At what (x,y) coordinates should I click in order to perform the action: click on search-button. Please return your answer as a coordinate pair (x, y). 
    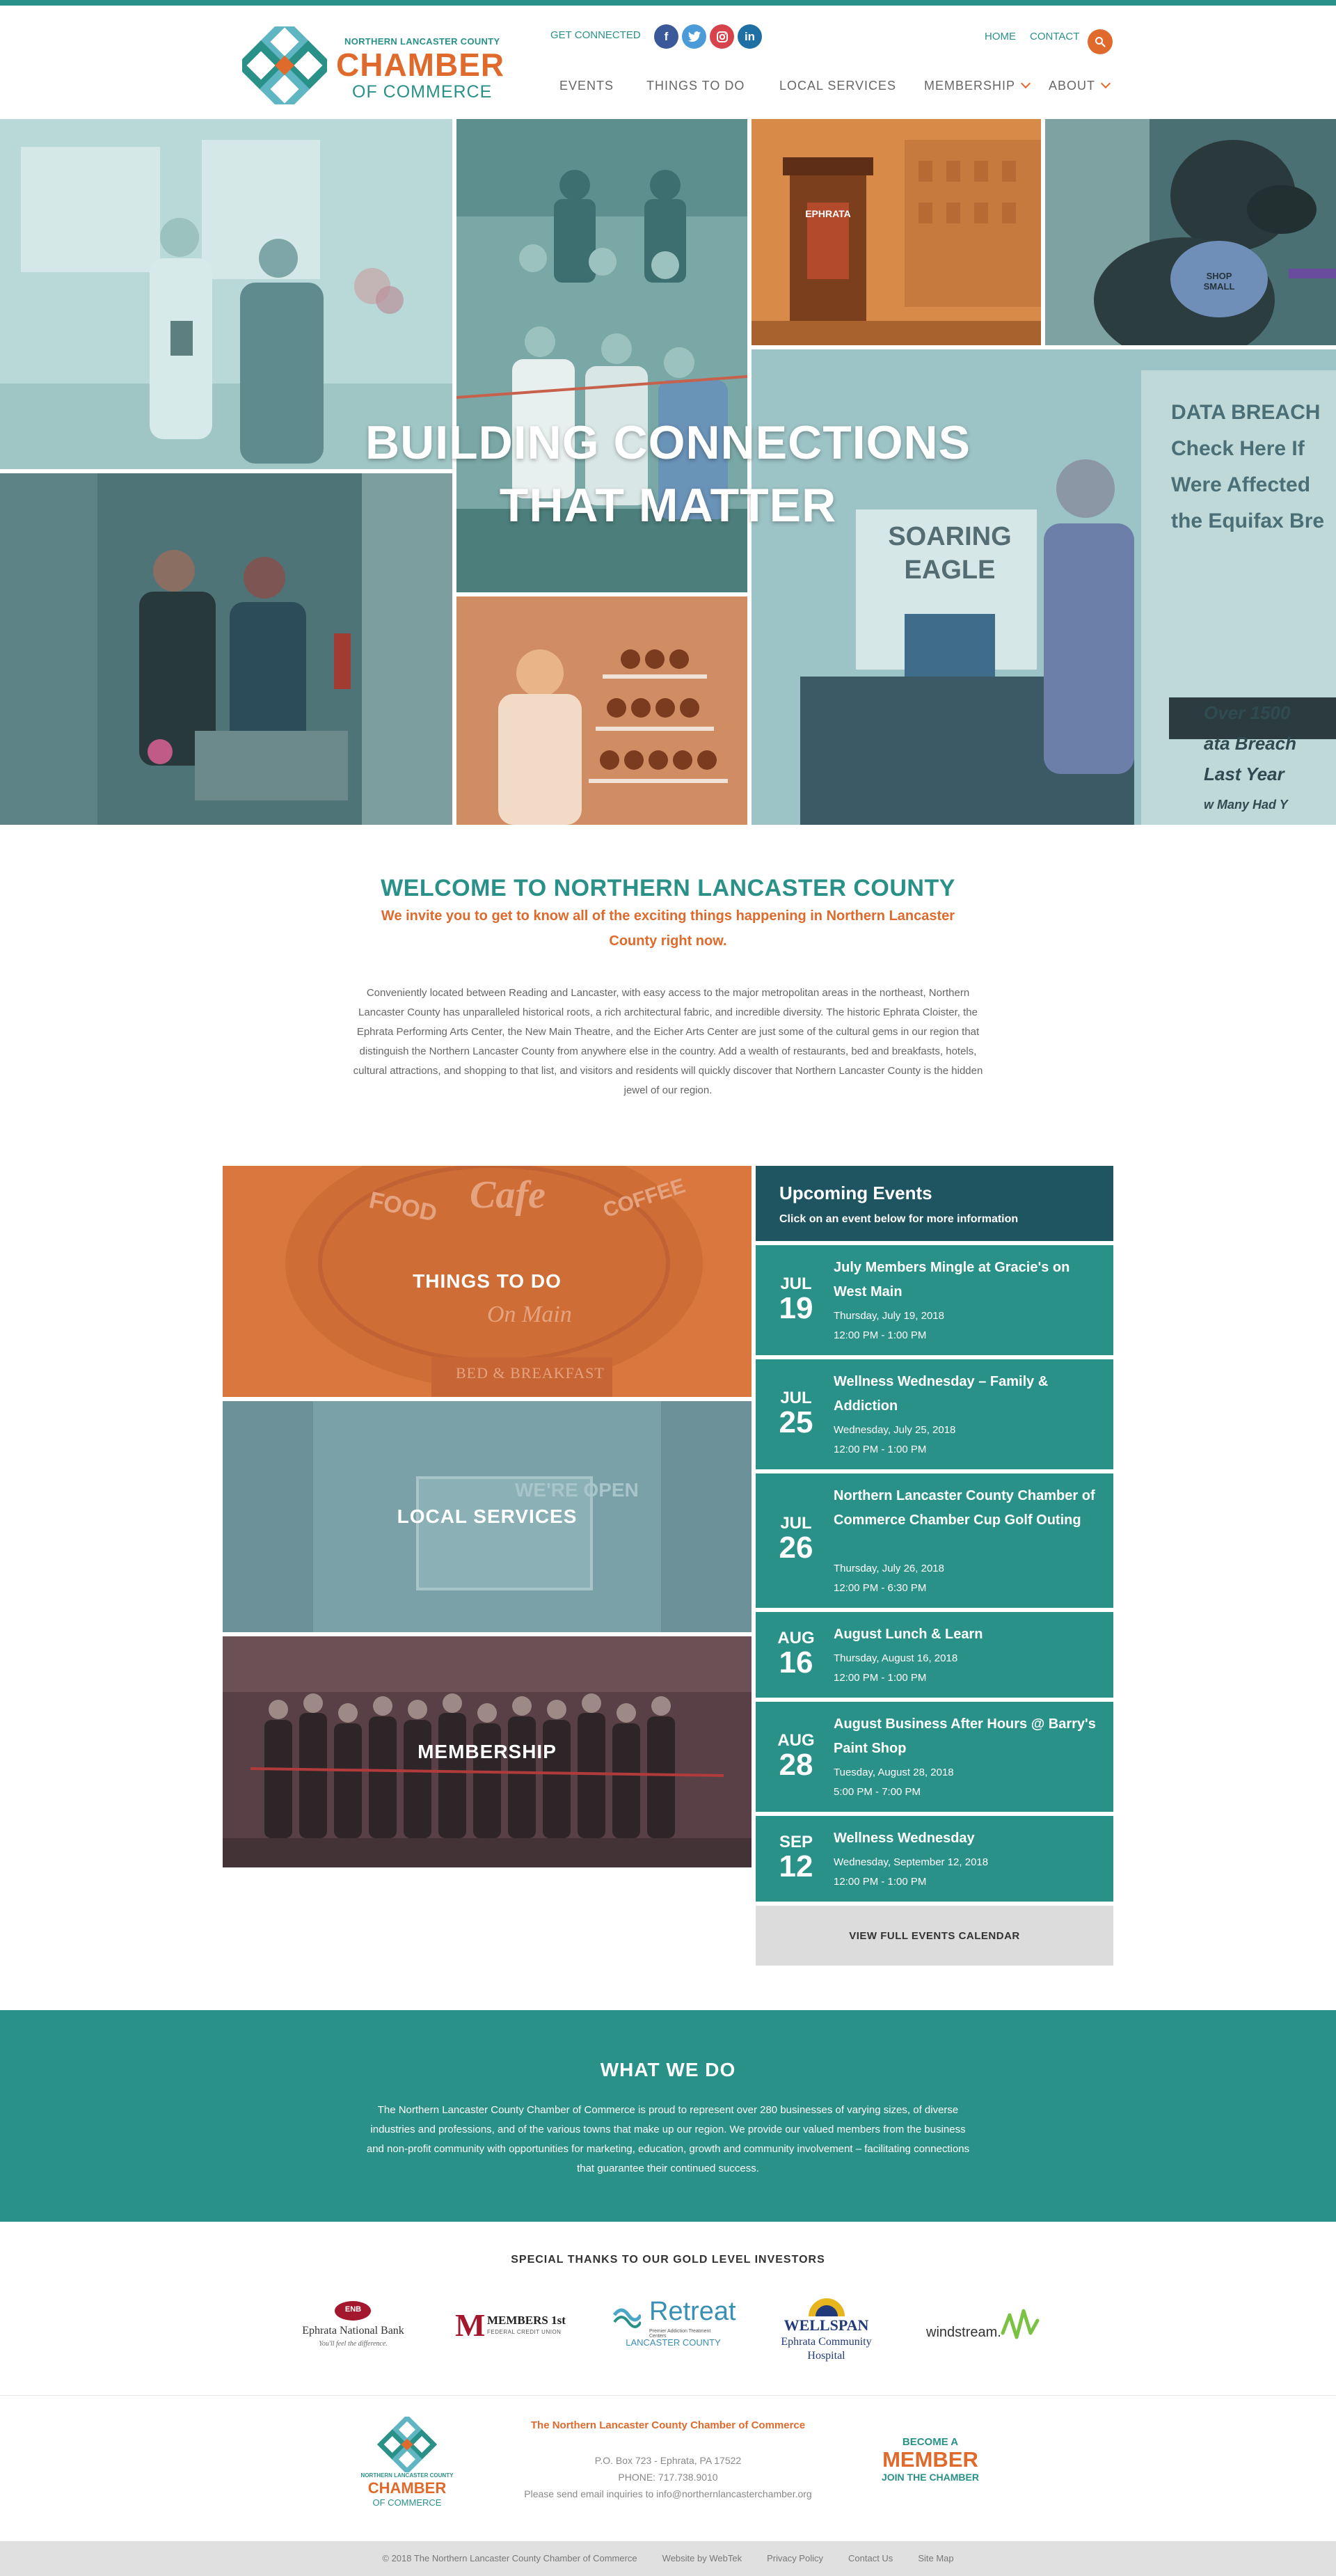
    Looking at the image, I should click on (1100, 41).